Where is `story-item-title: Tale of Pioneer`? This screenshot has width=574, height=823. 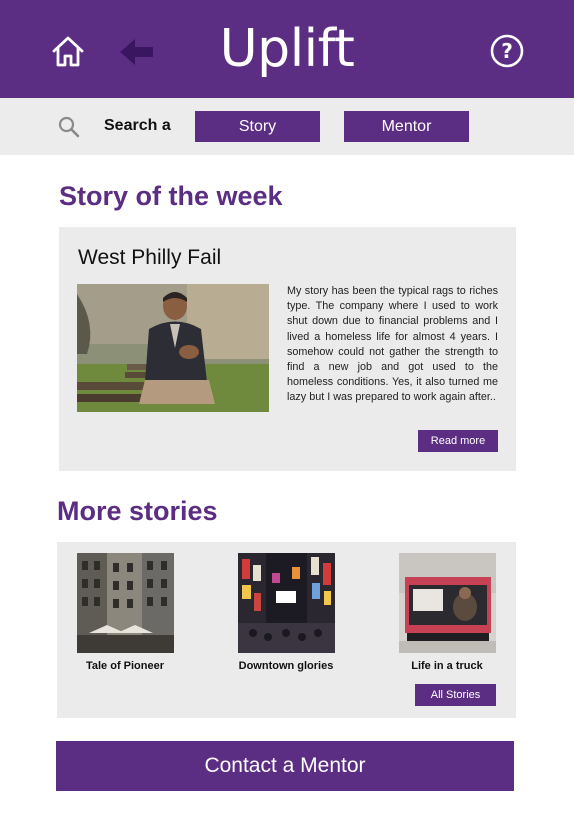 story-item-title: Tale of Pioneer is located at coordinates (125, 666).